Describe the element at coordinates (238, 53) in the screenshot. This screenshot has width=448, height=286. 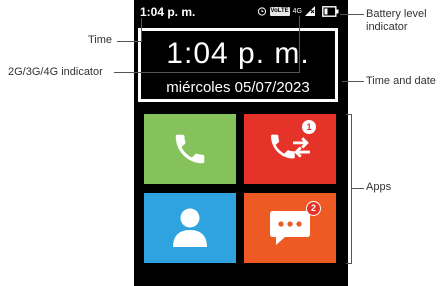
I see `clock-time: 1:04 p. m.` at that location.